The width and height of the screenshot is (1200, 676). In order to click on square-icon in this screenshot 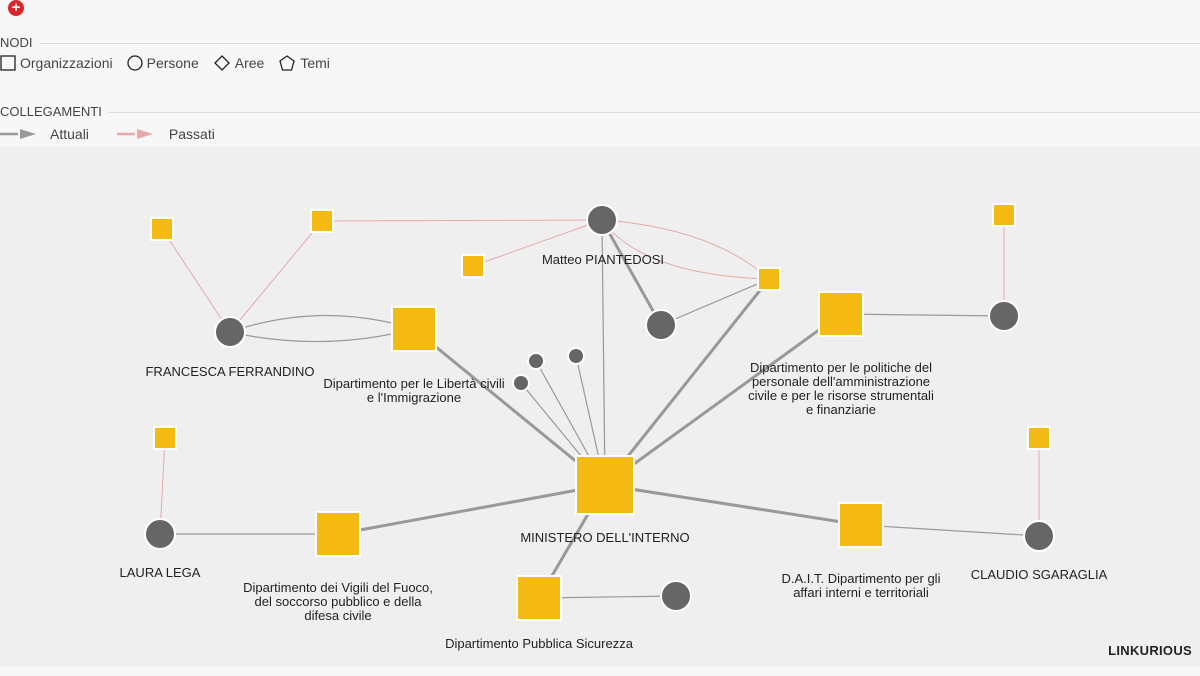, I will do `click(8, 63)`.